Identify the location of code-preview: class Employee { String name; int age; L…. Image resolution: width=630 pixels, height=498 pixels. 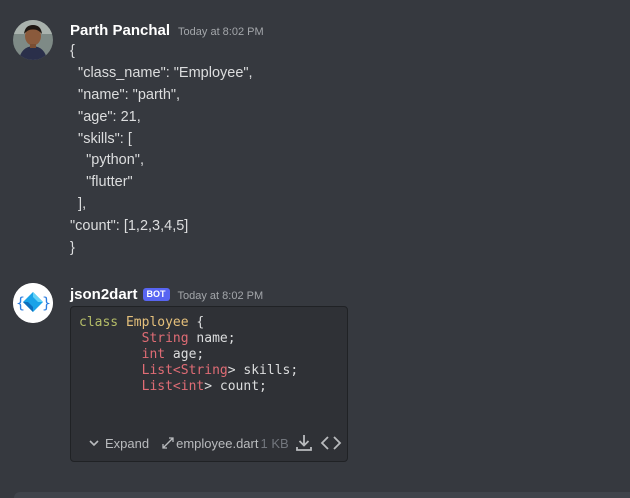
(188, 355).